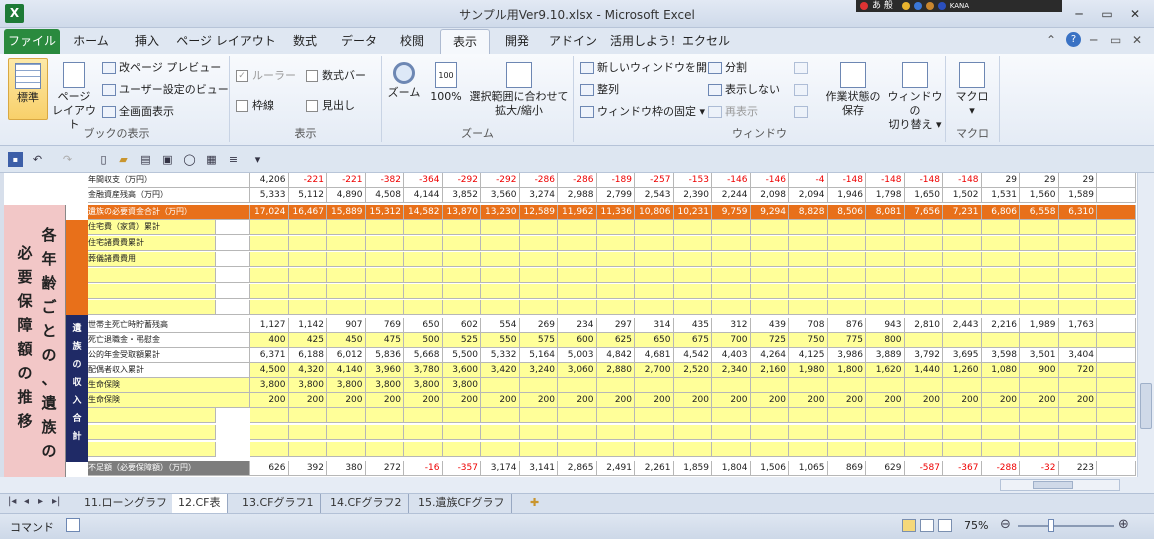 The width and height of the screenshot is (1154, 539). I want to click on cell: 575, so click(538, 340).